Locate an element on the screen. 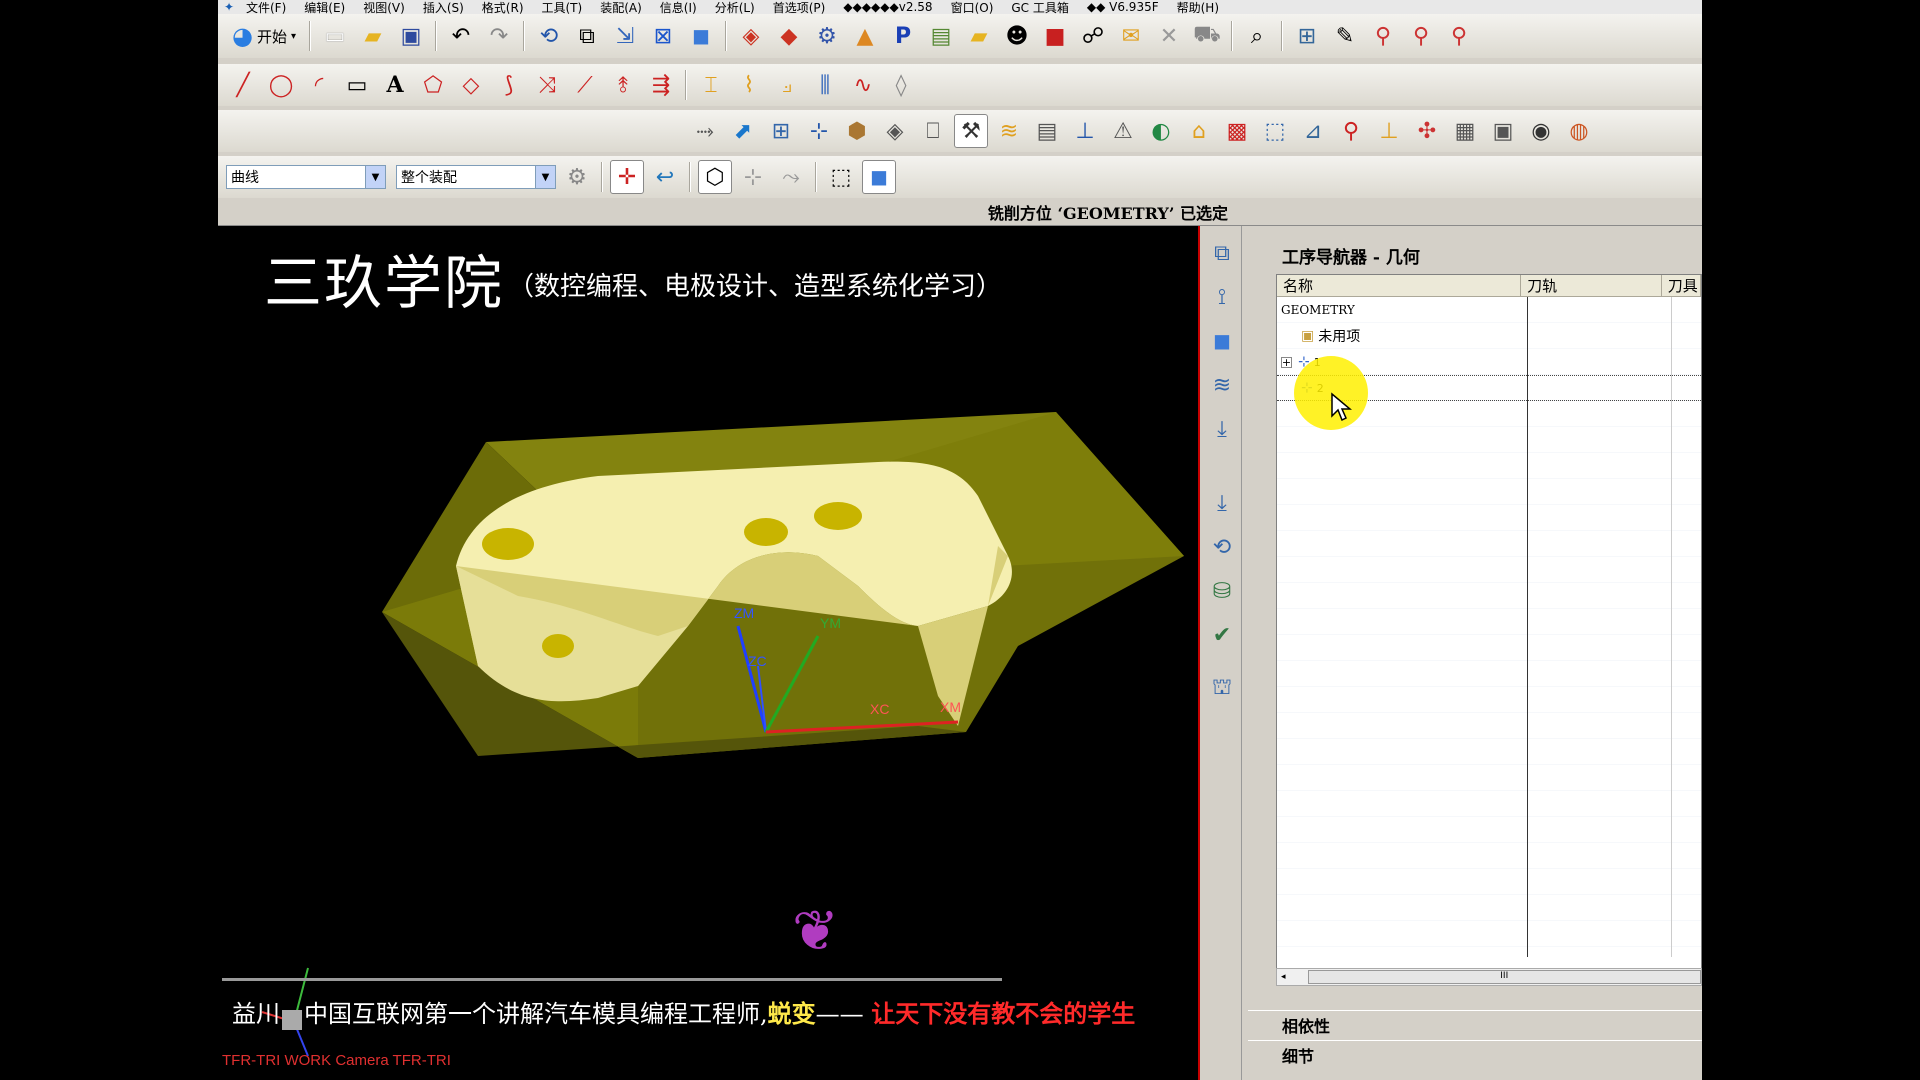 Image resolution: width=1920 pixels, height=1080 pixels. machine-tool-view-icon: ⟟ is located at coordinates (1222, 297).